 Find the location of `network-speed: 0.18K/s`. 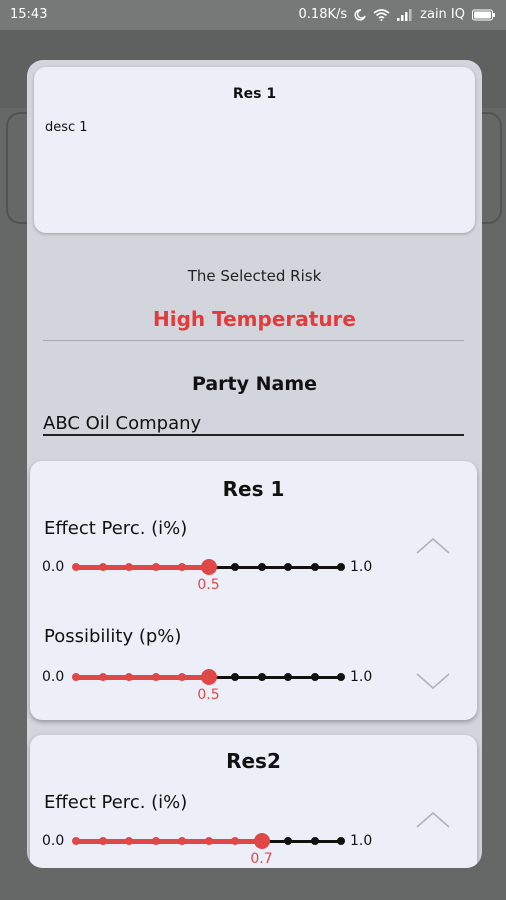

network-speed: 0.18K/s is located at coordinates (323, 14).